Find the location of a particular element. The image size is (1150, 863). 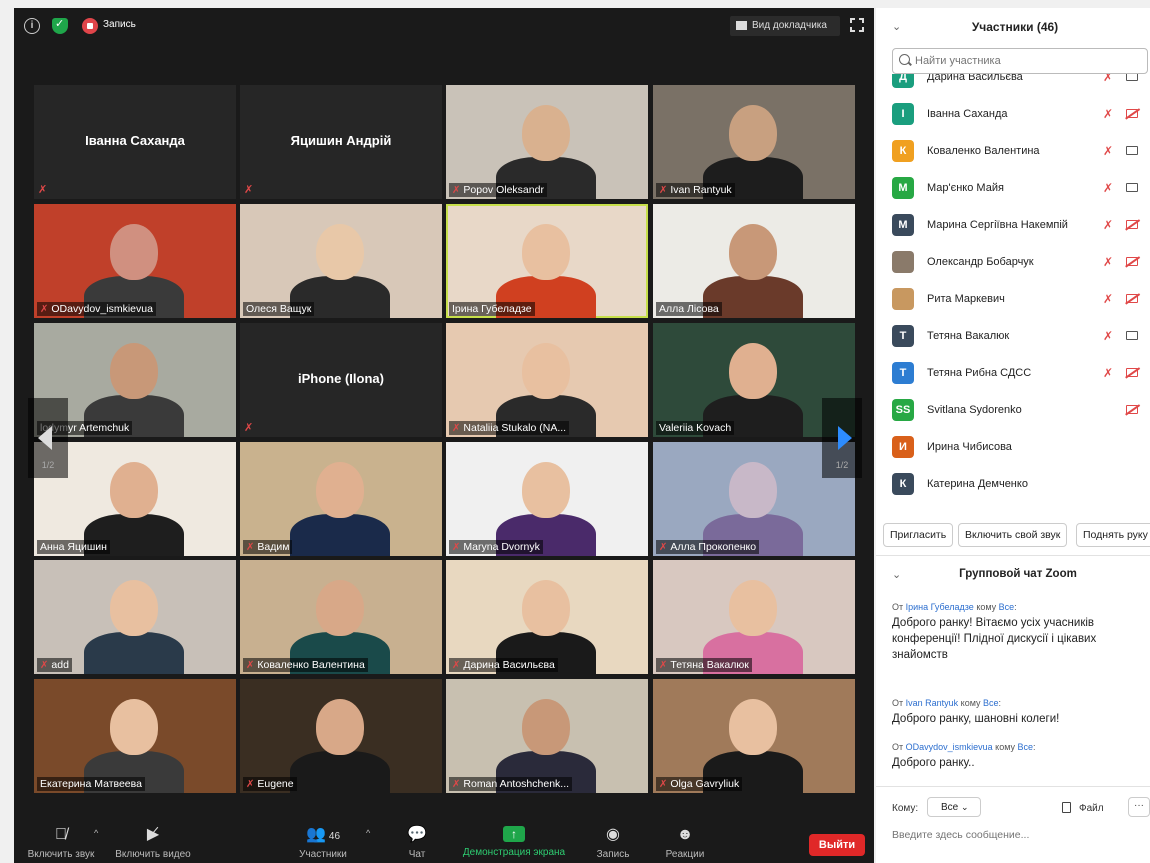

file-icon is located at coordinates (1066, 807).